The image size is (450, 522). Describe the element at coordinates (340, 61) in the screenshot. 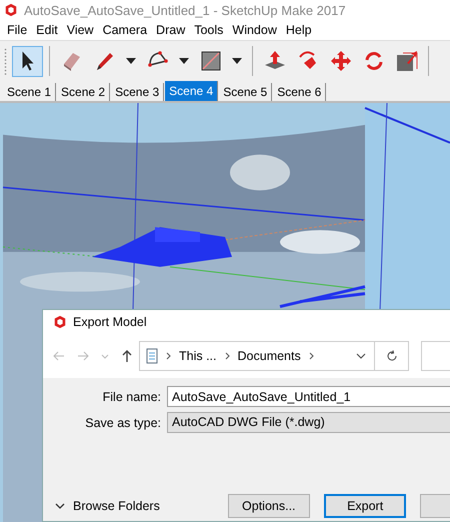

I see `move-arrows-icon` at that location.